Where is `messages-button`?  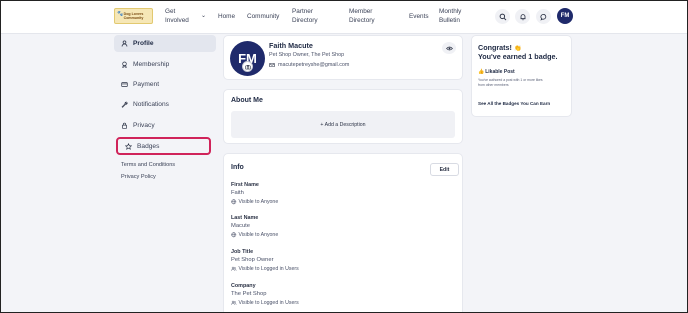
messages-button is located at coordinates (543, 16).